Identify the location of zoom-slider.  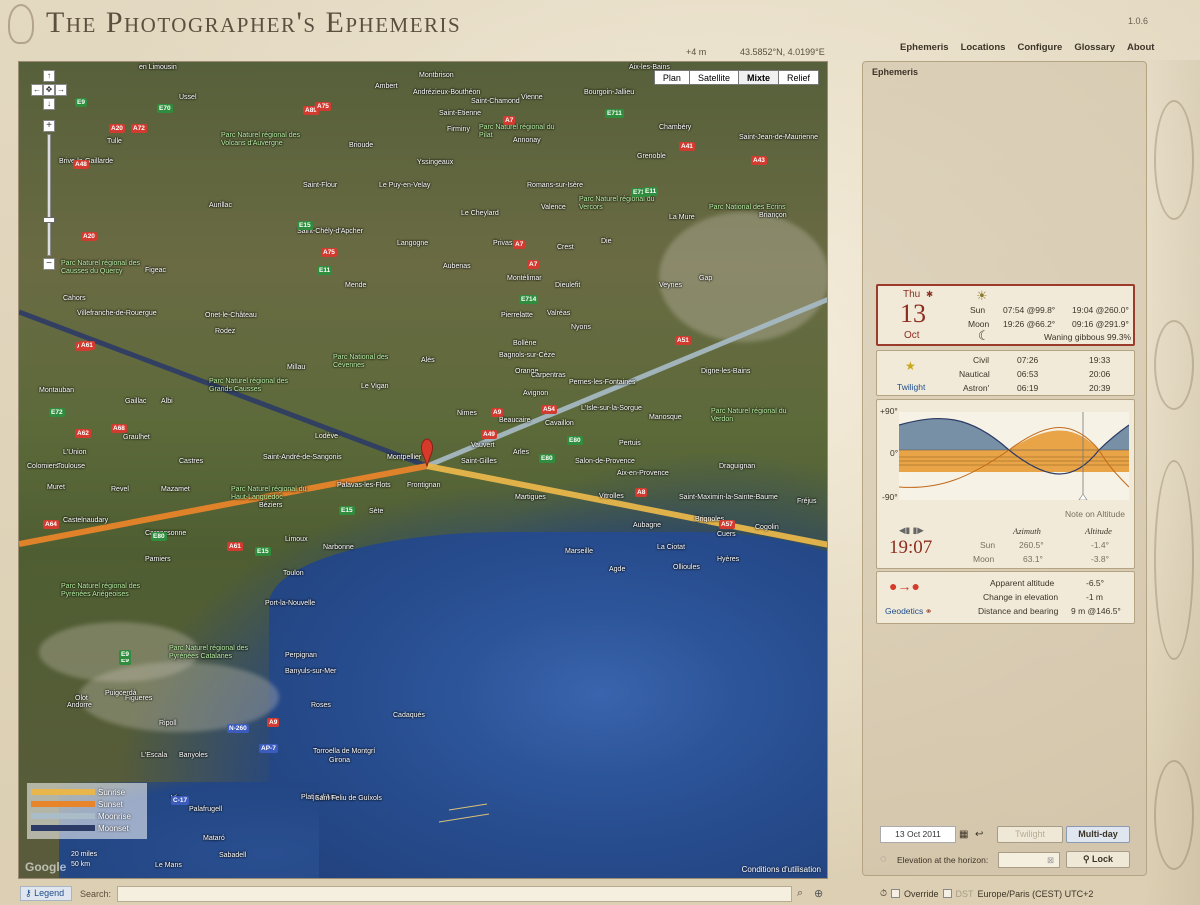
(49, 195).